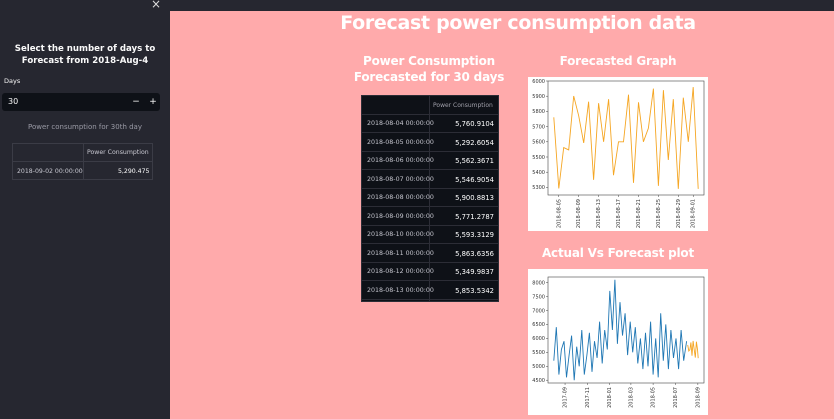  I want to click on table-row: 2018-08-11 00:00:00 5,863.6356, so click(430, 254).